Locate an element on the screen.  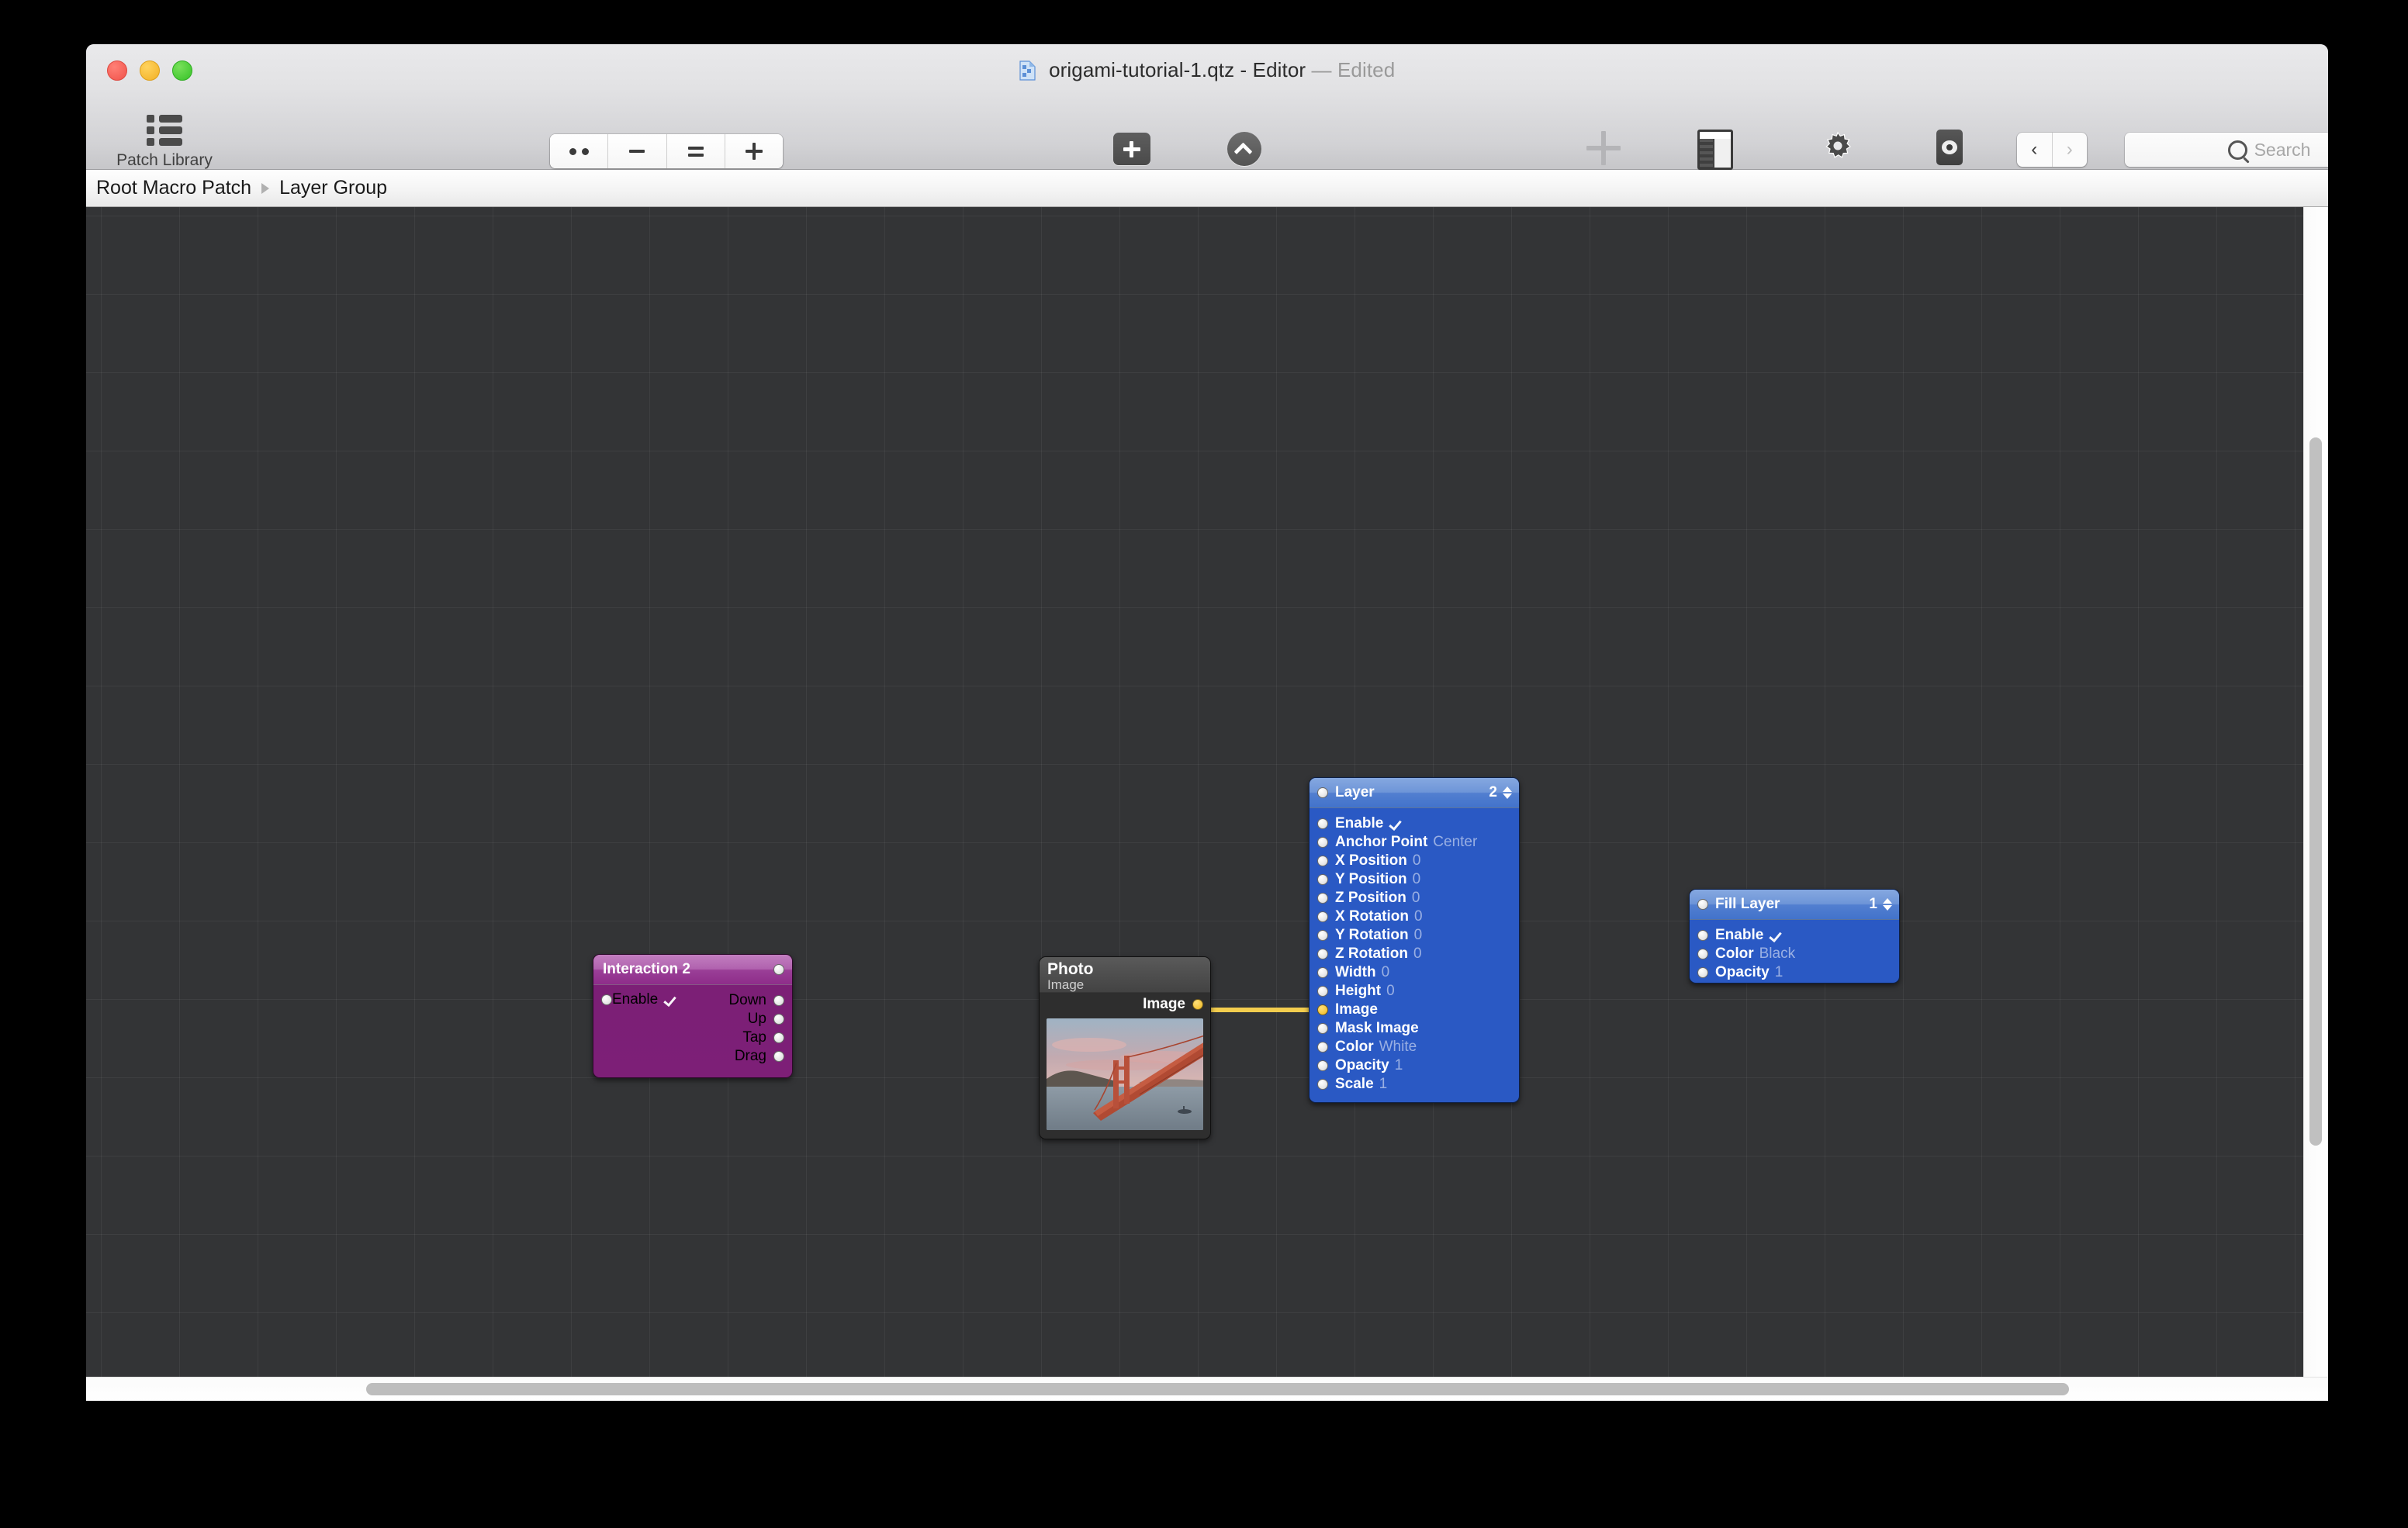
breadcrumb-item-root: Root Macro Patch is located at coordinates (173, 188).